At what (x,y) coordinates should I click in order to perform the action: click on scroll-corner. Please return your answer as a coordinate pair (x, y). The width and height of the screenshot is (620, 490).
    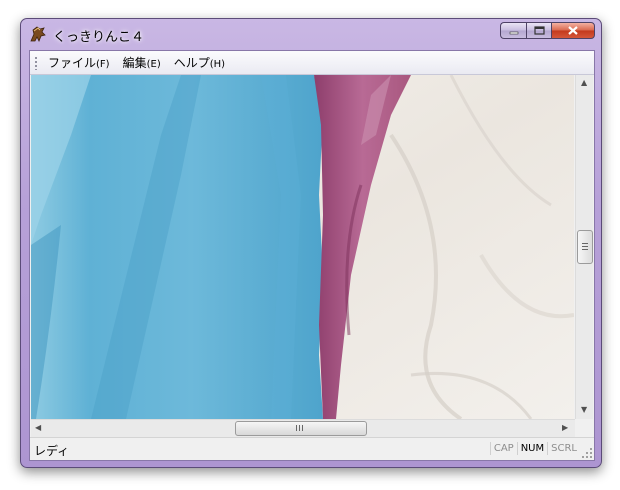
    Looking at the image, I should click on (583, 427).